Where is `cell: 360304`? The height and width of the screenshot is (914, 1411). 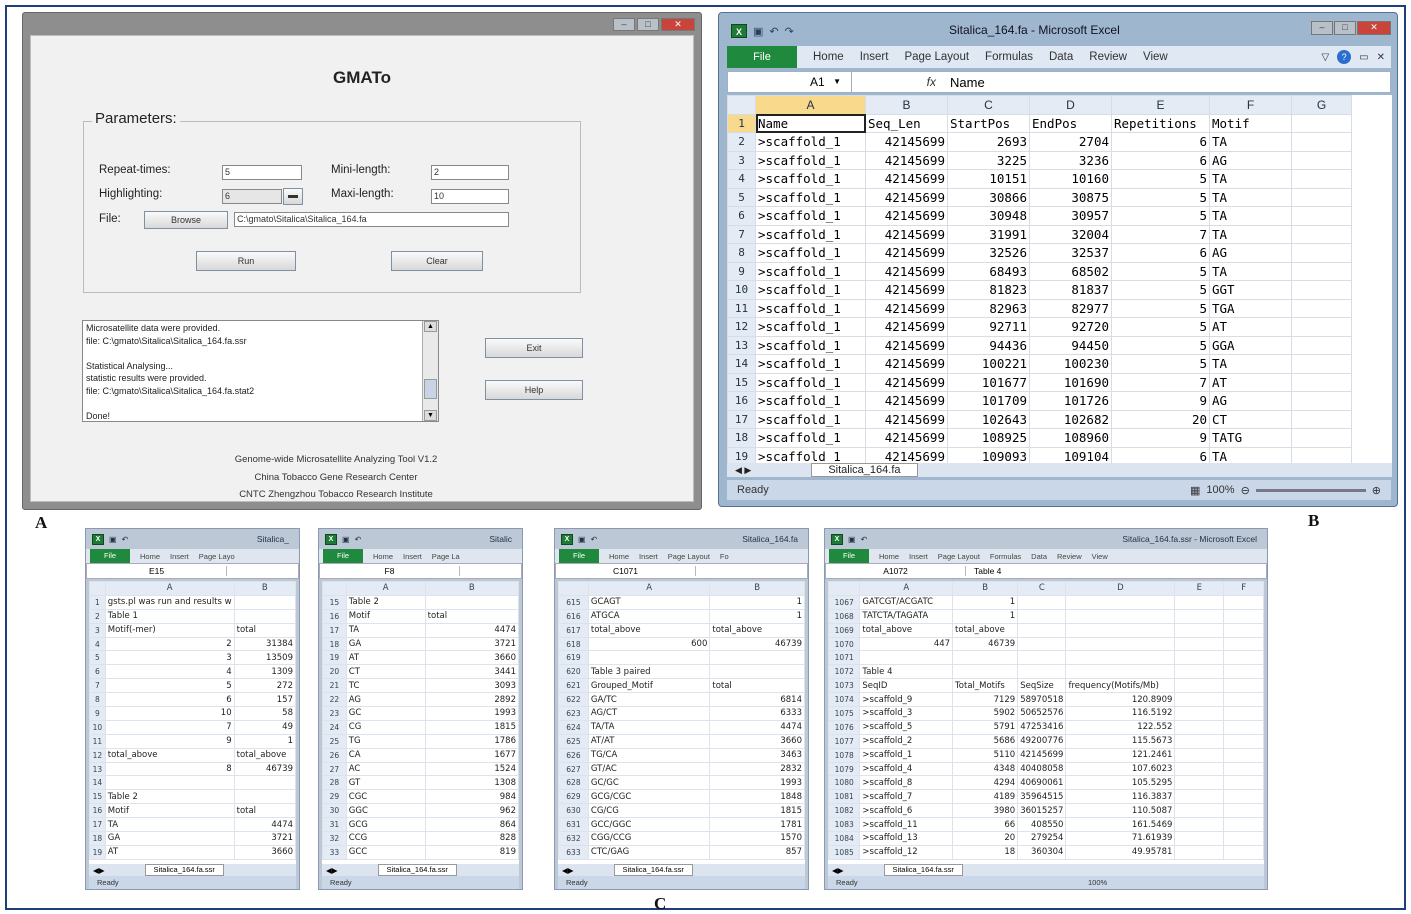 cell: 360304 is located at coordinates (1042, 852).